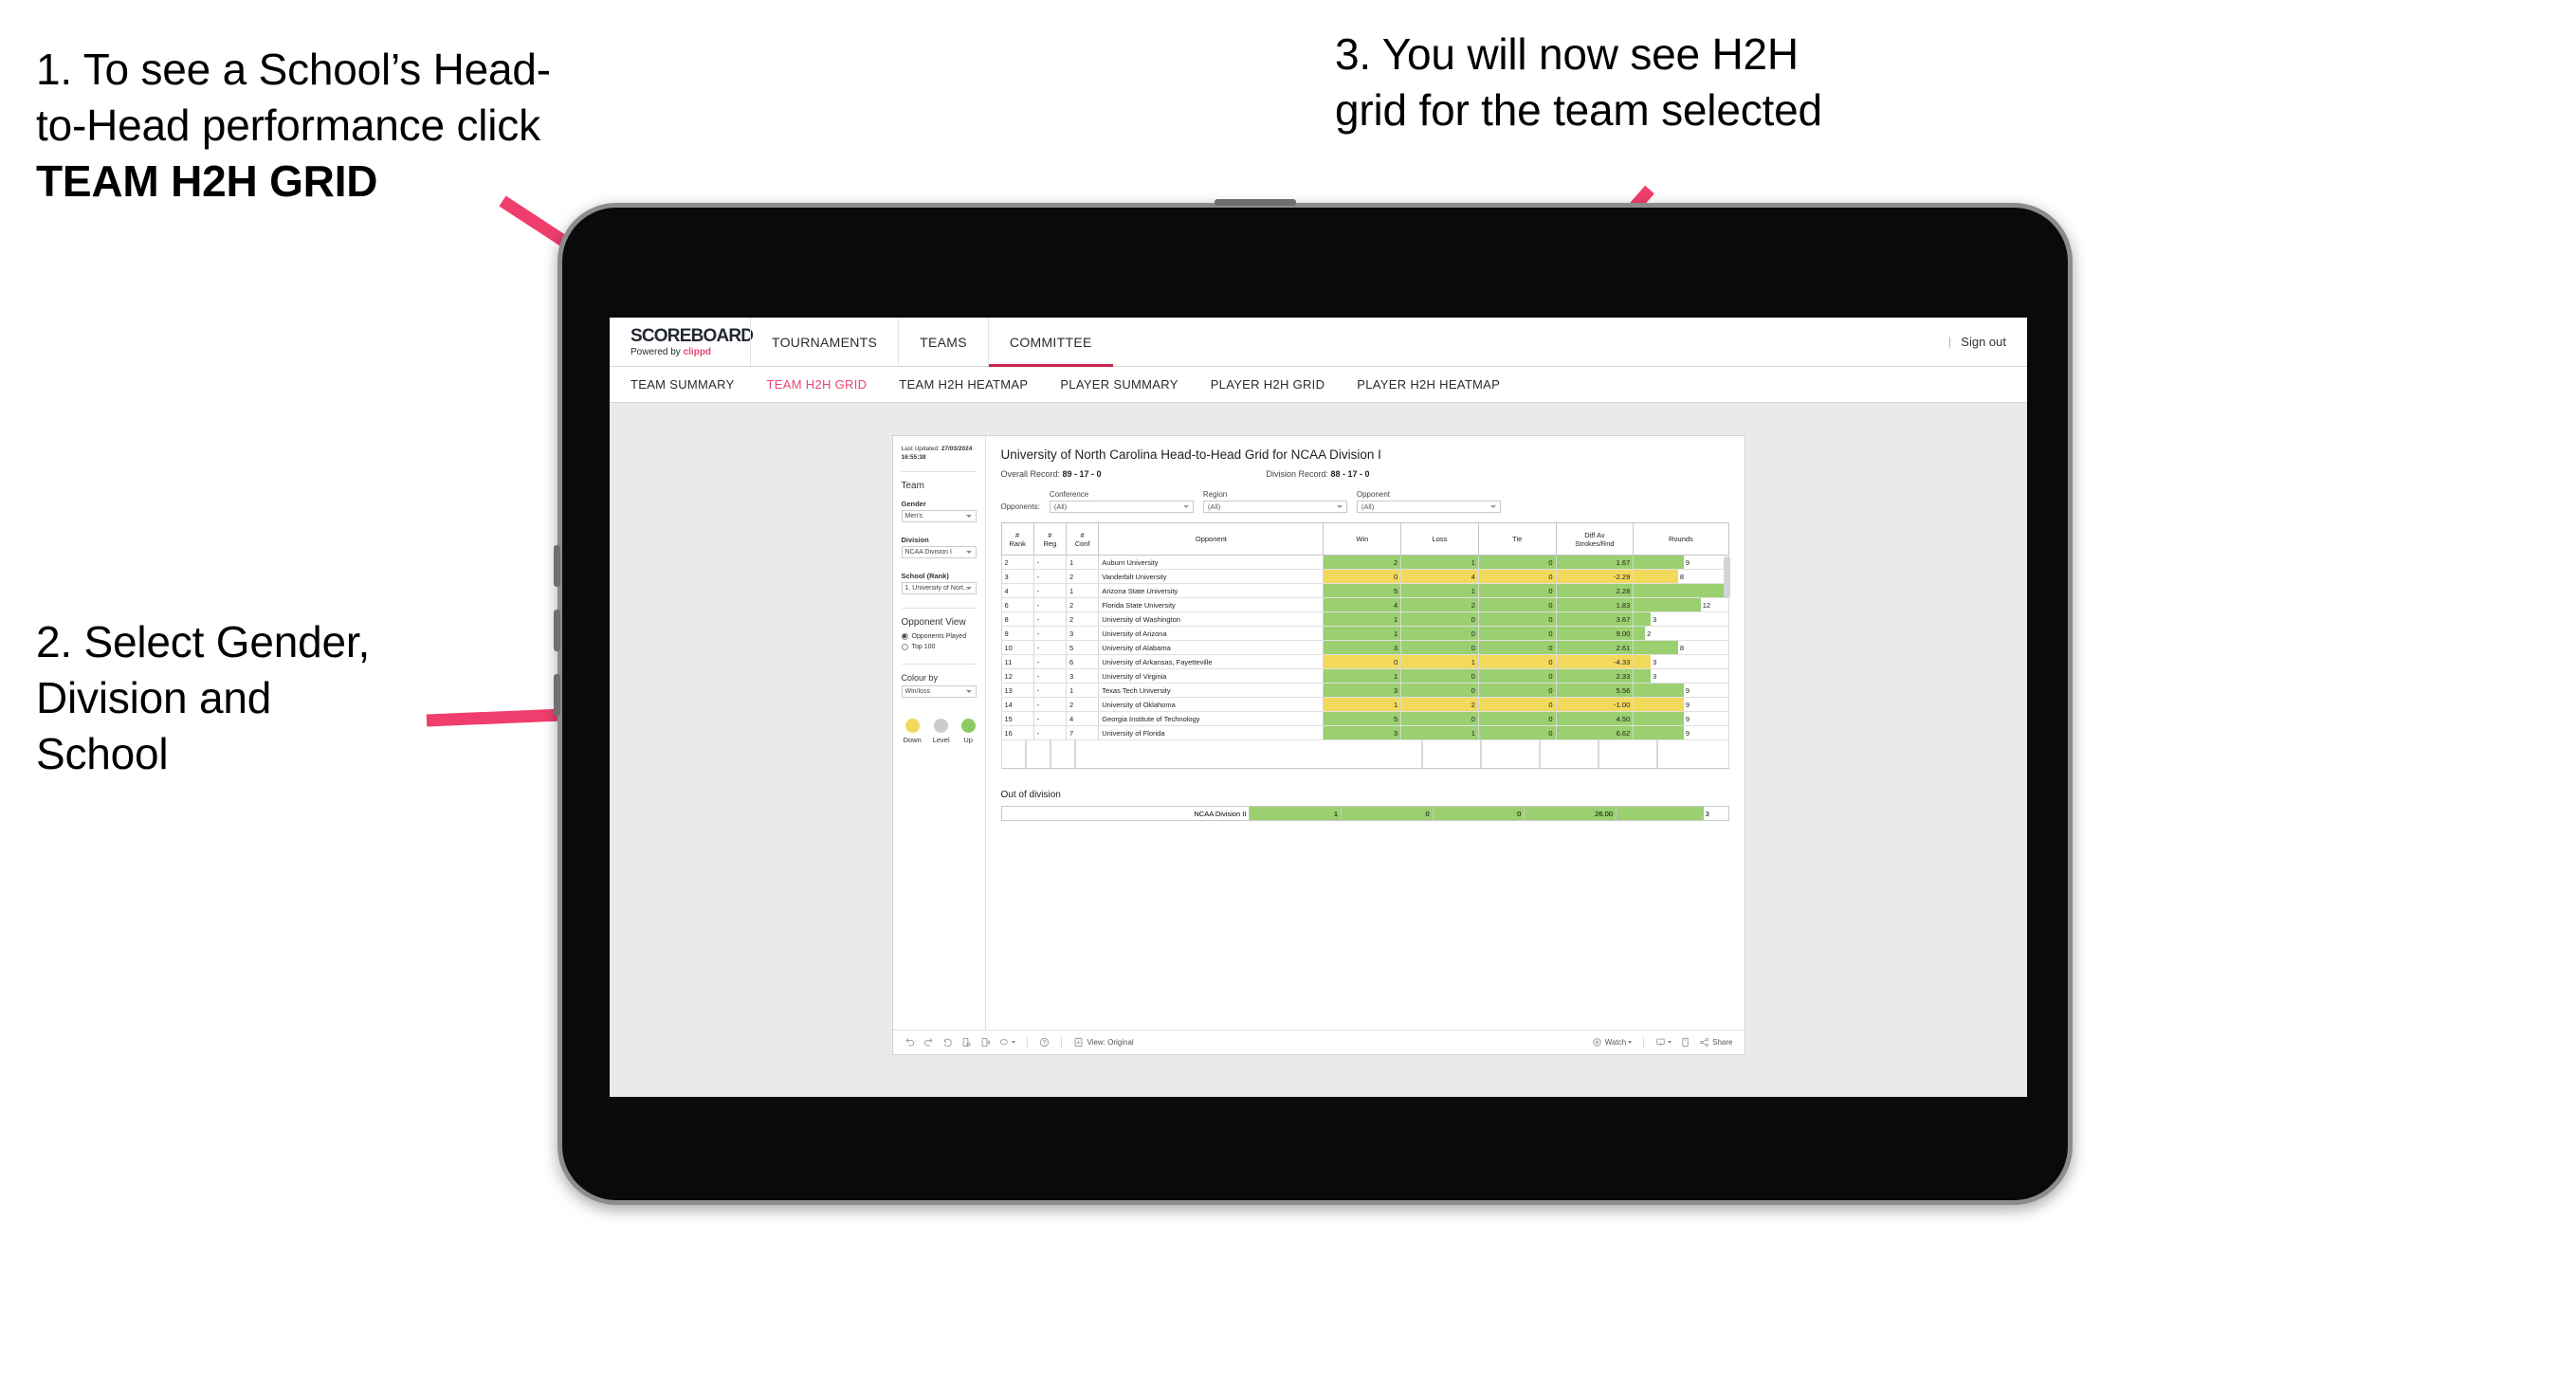 The height and width of the screenshot is (1386, 2576). I want to click on cell-diff: 3.67, so click(1595, 619).